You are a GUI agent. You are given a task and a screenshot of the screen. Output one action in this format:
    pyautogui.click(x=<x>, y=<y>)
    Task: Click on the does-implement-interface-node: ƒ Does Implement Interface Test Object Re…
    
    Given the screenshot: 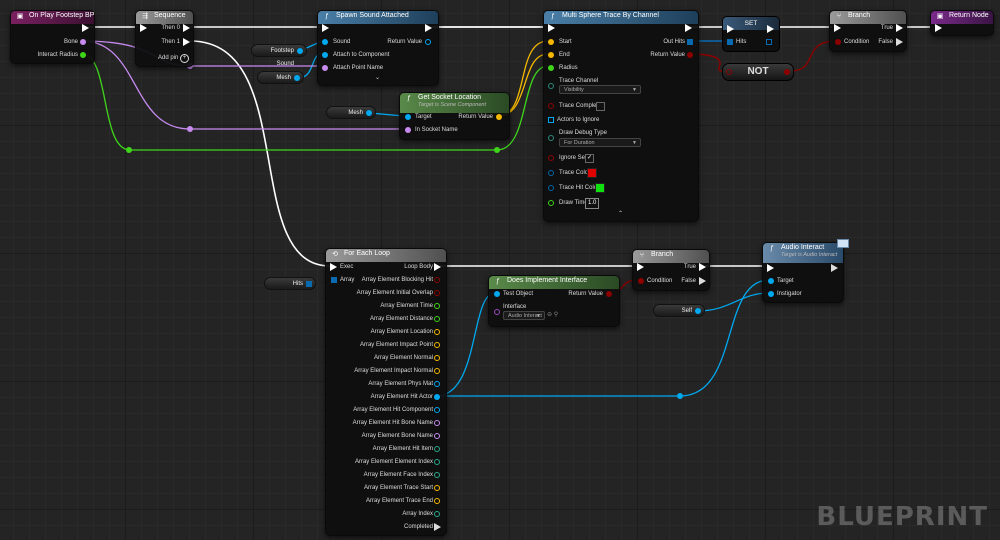 What is the action you would take?
    pyautogui.click(x=554, y=301)
    